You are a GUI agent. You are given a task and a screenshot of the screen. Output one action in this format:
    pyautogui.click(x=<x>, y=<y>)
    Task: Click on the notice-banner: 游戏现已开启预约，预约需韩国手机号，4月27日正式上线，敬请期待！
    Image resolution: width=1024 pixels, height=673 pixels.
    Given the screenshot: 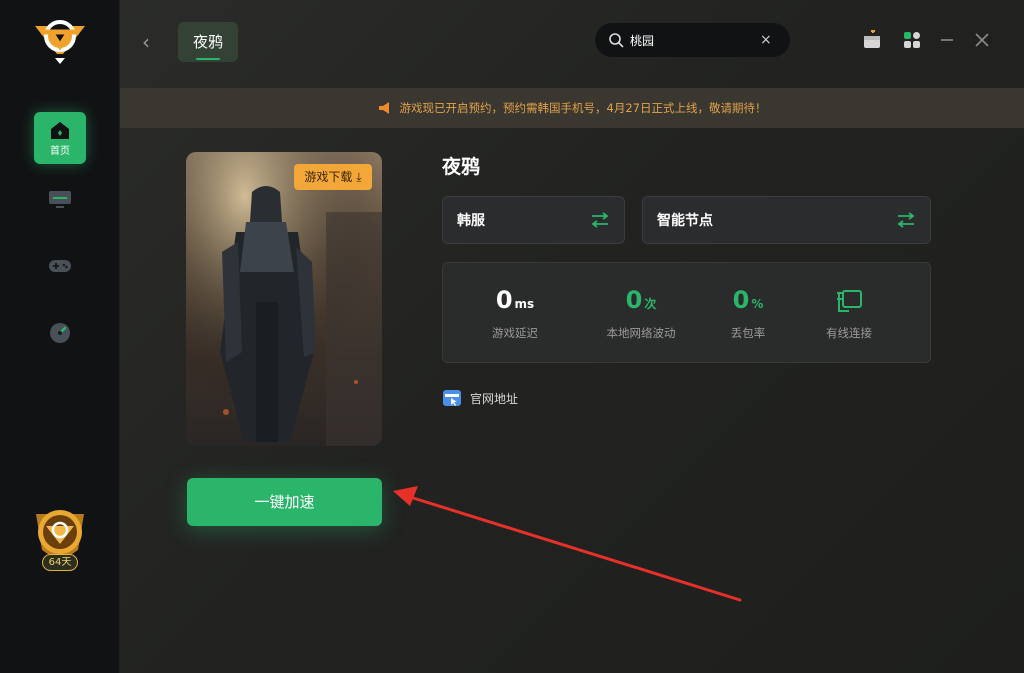 What is the action you would take?
    pyautogui.click(x=572, y=108)
    